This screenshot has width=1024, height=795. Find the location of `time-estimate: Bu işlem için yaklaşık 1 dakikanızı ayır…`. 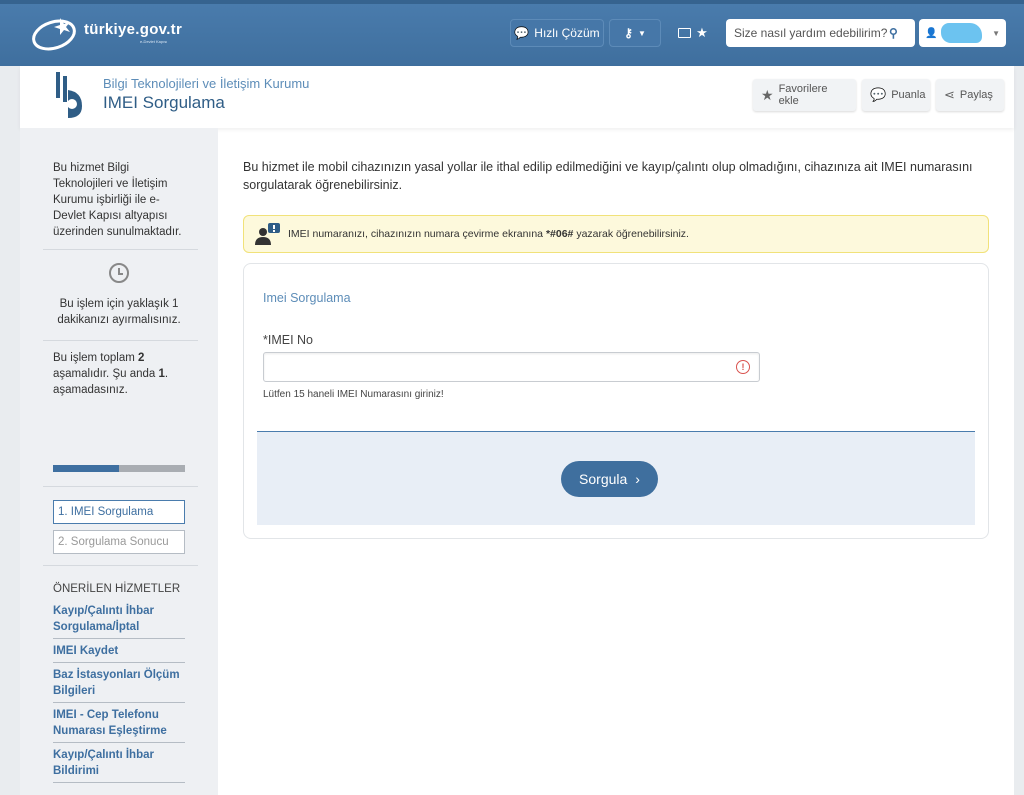

time-estimate: Bu işlem için yaklaşık 1 dakikanızı ayır… is located at coordinates (119, 312).